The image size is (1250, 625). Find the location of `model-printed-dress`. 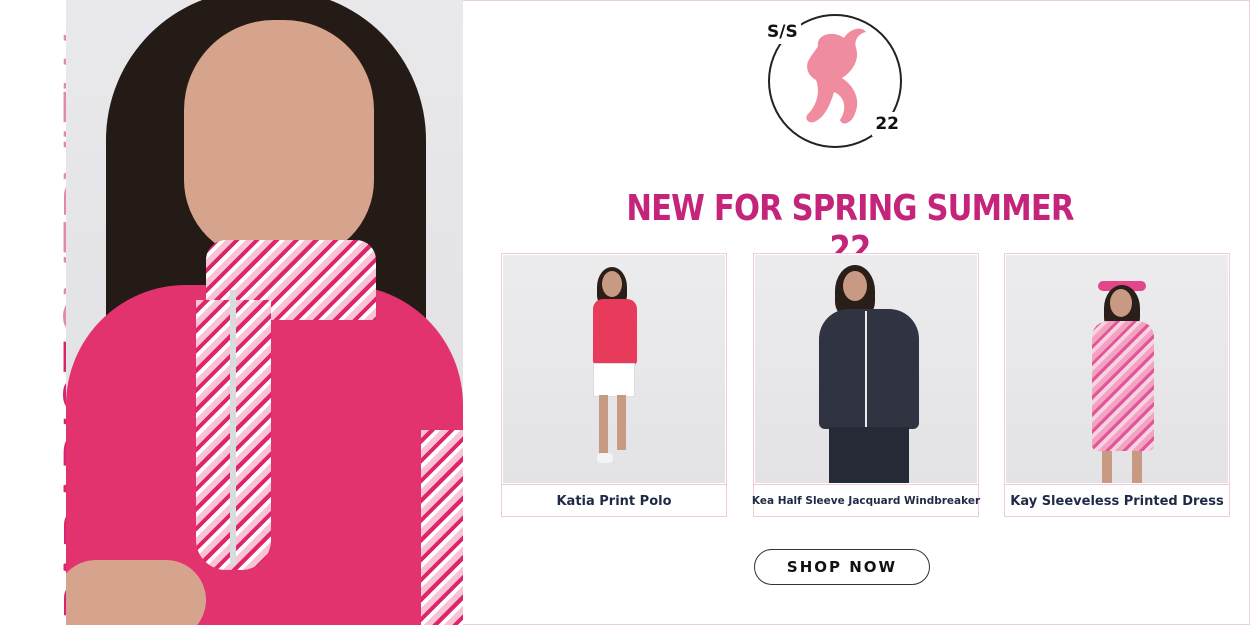

model-printed-dress is located at coordinates (1123, 386).